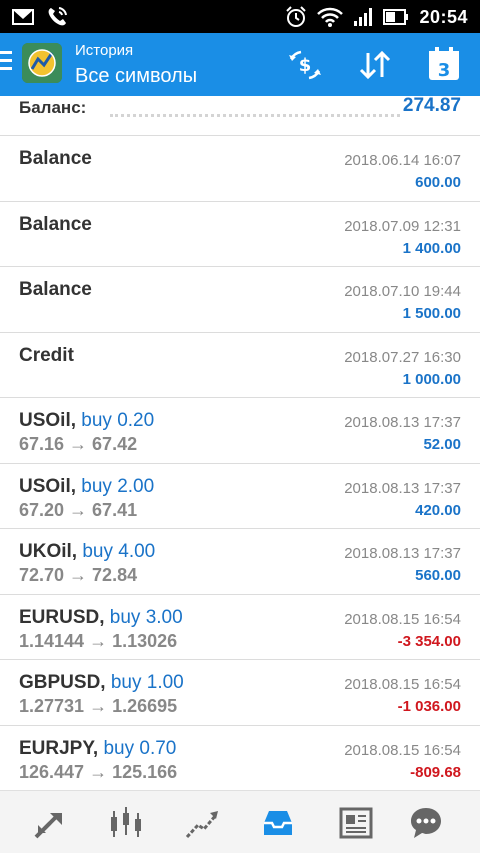 This screenshot has width=480, height=853. I want to click on chat-icon, so click(426, 823).